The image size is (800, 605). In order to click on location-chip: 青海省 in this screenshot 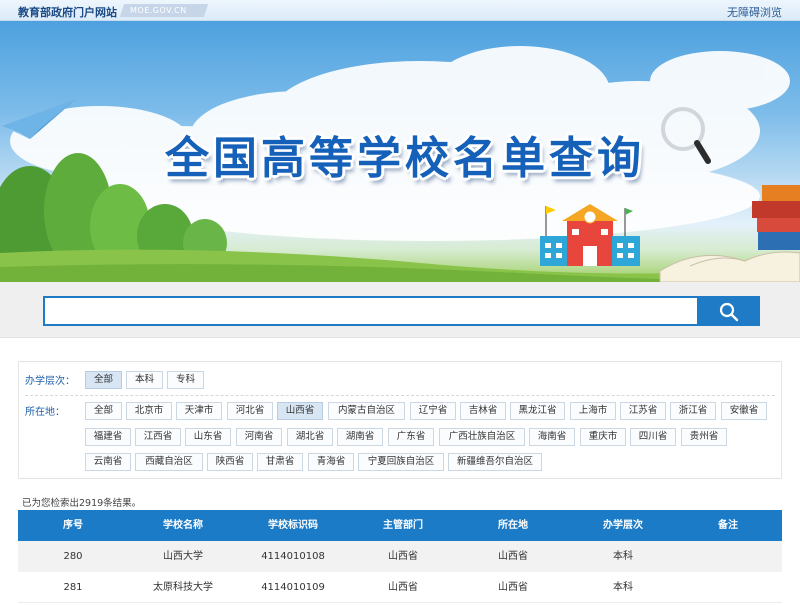, I will do `click(331, 462)`.